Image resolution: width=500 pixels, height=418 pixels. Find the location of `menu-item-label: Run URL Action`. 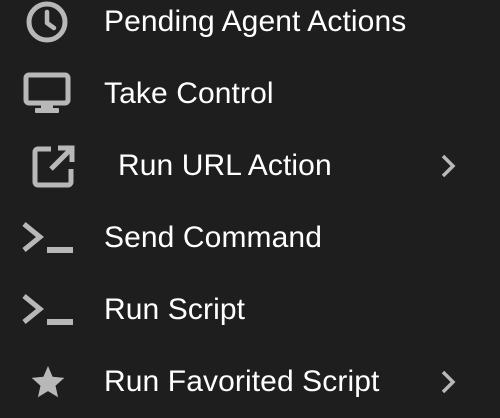

menu-item-label: Run URL Action is located at coordinates (225, 165).